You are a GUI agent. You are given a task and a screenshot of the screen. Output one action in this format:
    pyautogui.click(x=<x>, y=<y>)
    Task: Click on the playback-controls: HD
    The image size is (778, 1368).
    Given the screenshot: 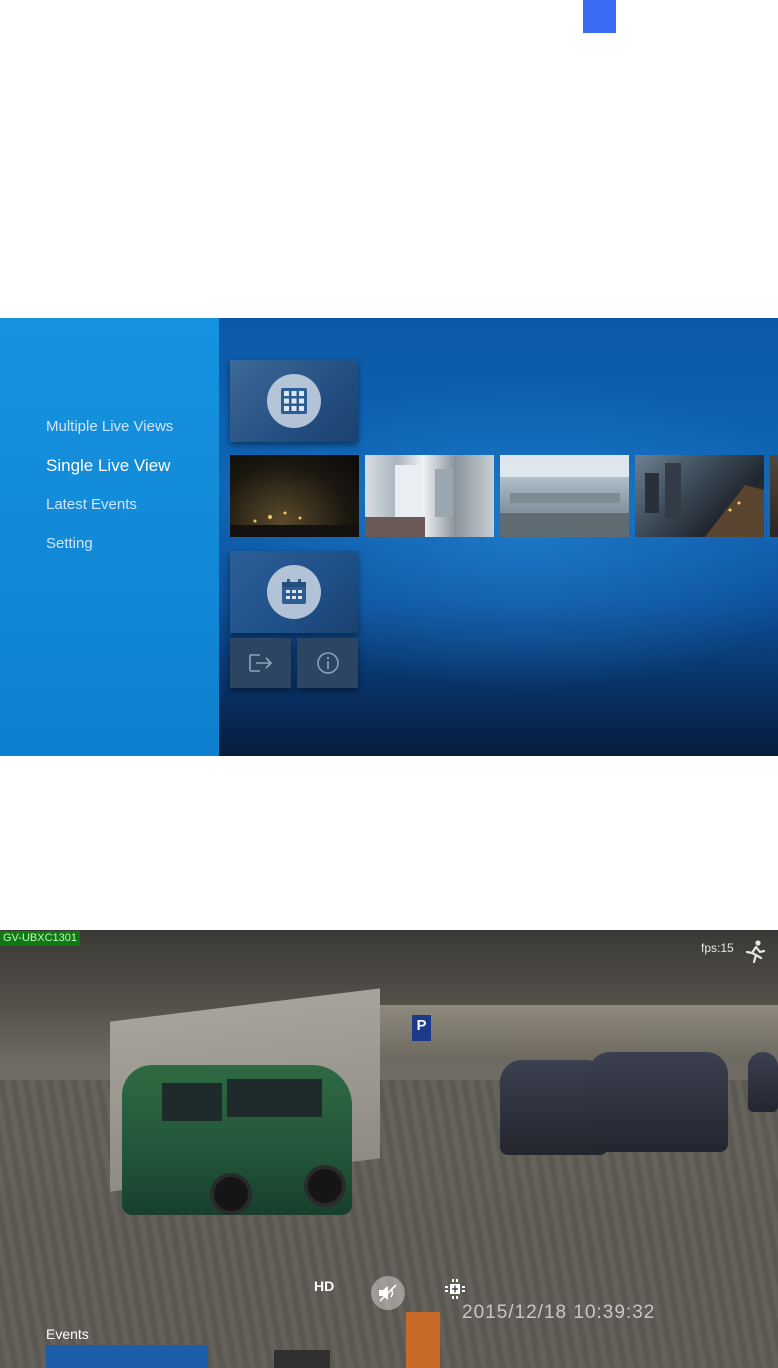 What is the action you would take?
    pyautogui.click(x=394, y=1293)
    